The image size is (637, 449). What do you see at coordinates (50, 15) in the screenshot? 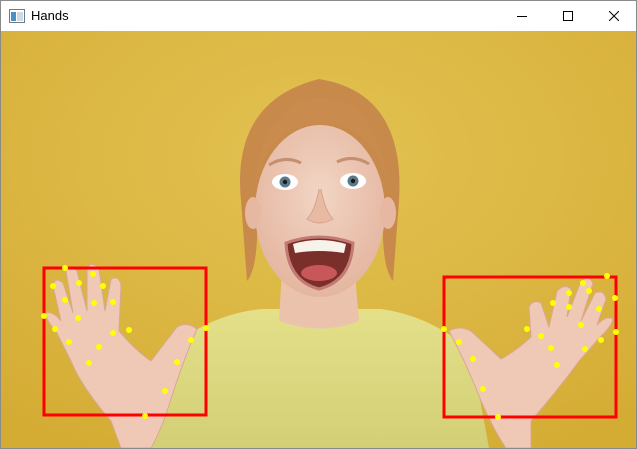
I see `window-title: Hands` at bounding box center [50, 15].